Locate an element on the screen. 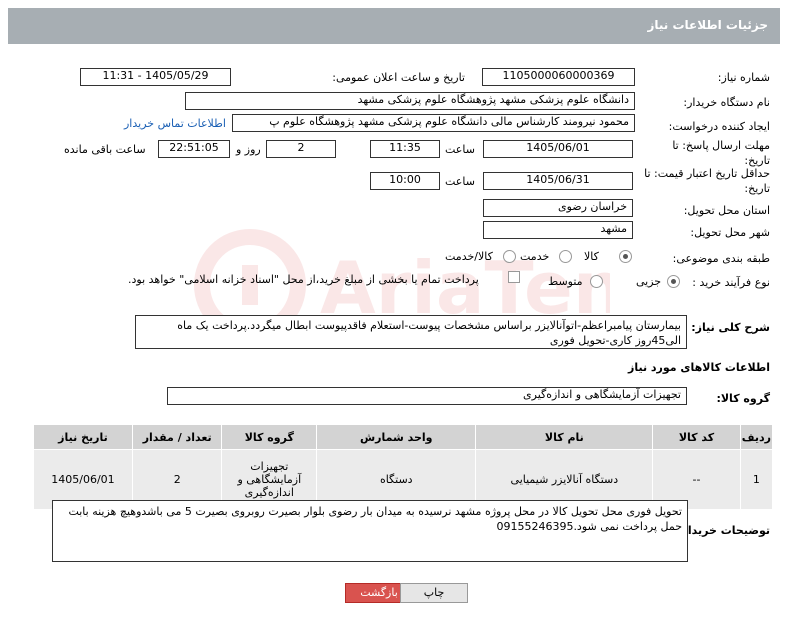 The image size is (788, 619). deadline-time-label: ساعت is located at coordinates (460, 149).